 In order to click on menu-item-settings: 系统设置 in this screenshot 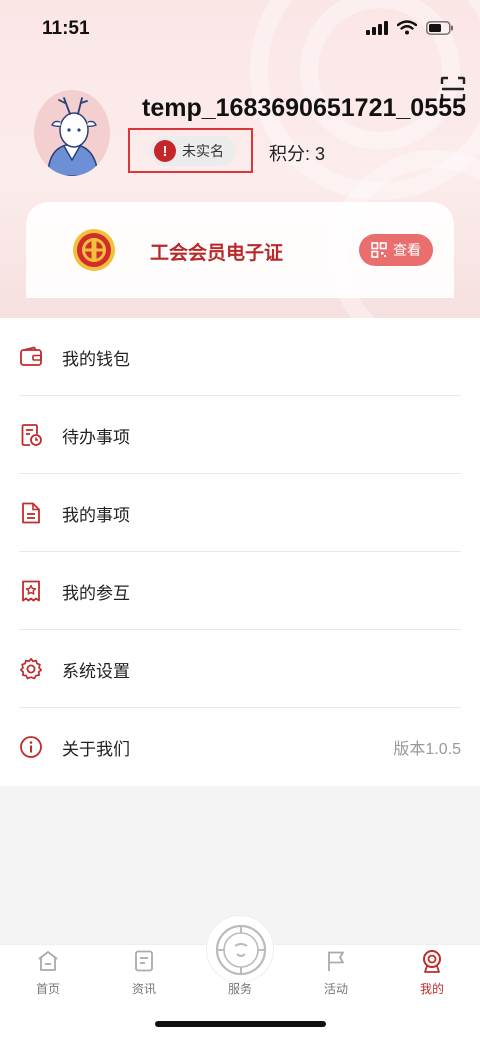, I will do `click(240, 669)`.